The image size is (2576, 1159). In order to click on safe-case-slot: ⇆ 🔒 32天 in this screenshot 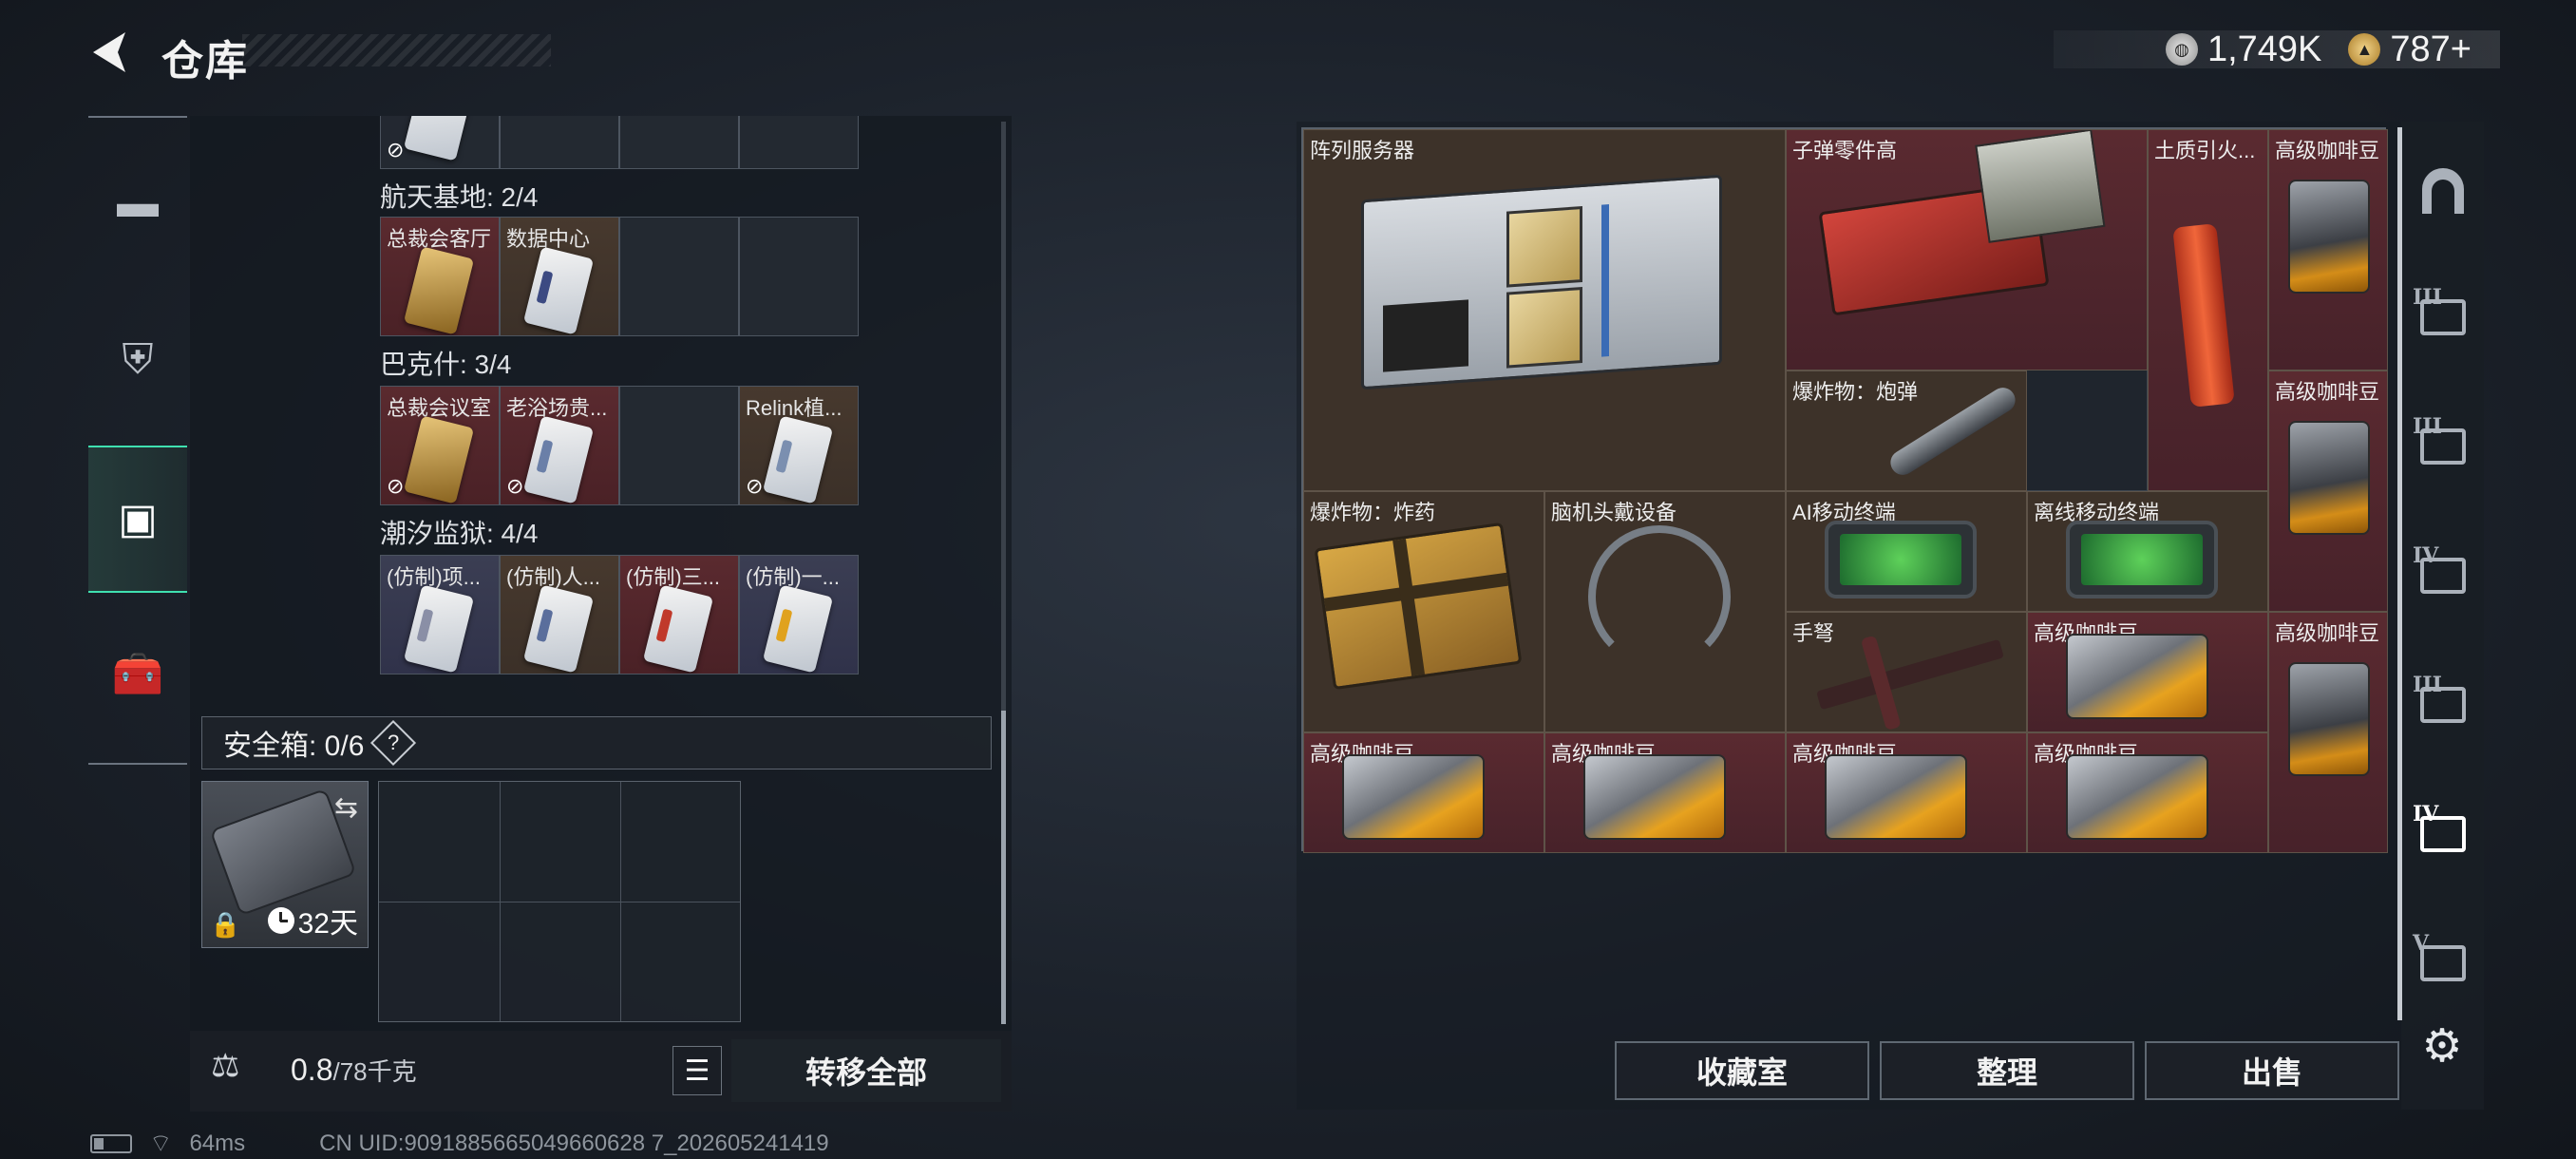, I will do `click(285, 864)`.